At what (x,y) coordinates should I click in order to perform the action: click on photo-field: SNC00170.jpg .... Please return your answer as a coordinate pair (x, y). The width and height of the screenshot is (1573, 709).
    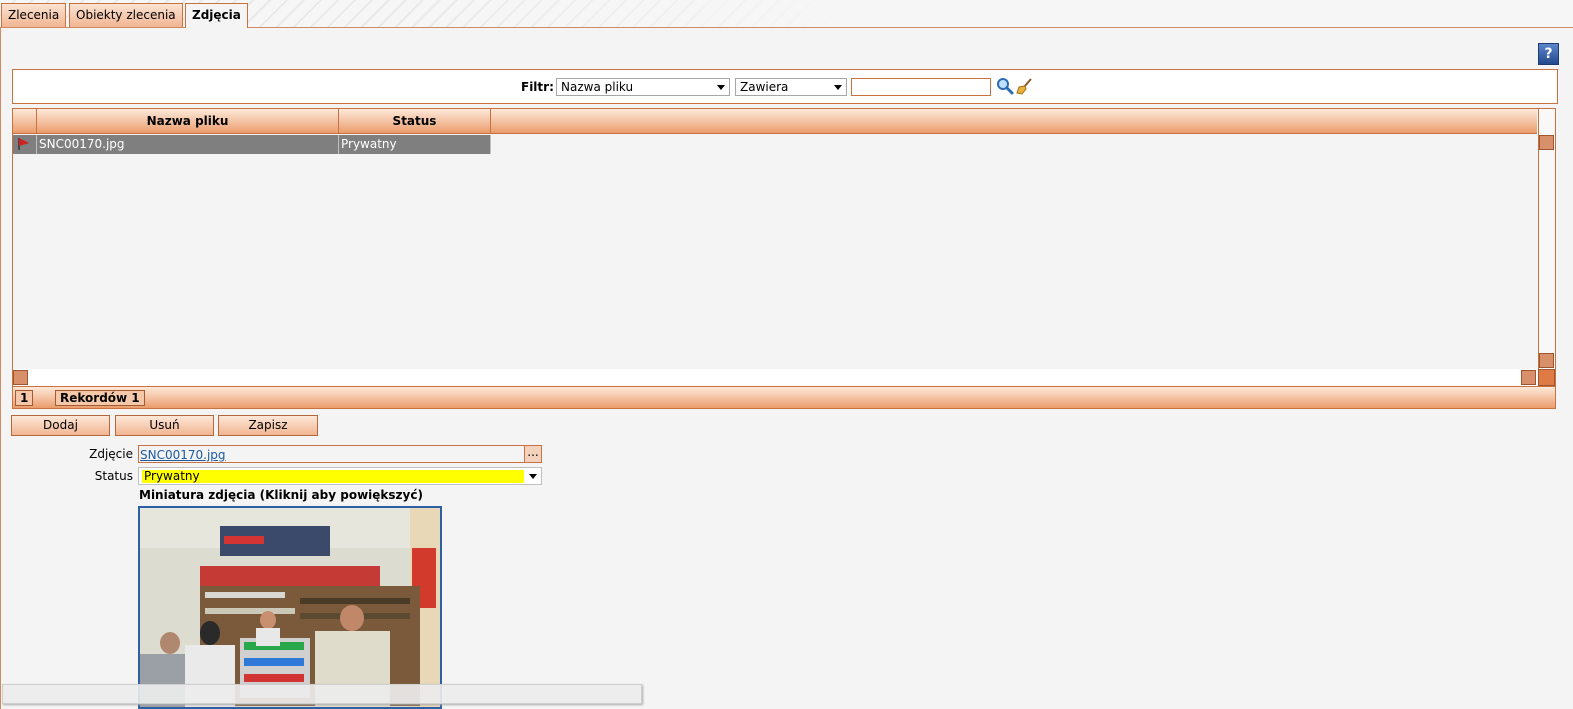
    Looking at the image, I should click on (340, 454).